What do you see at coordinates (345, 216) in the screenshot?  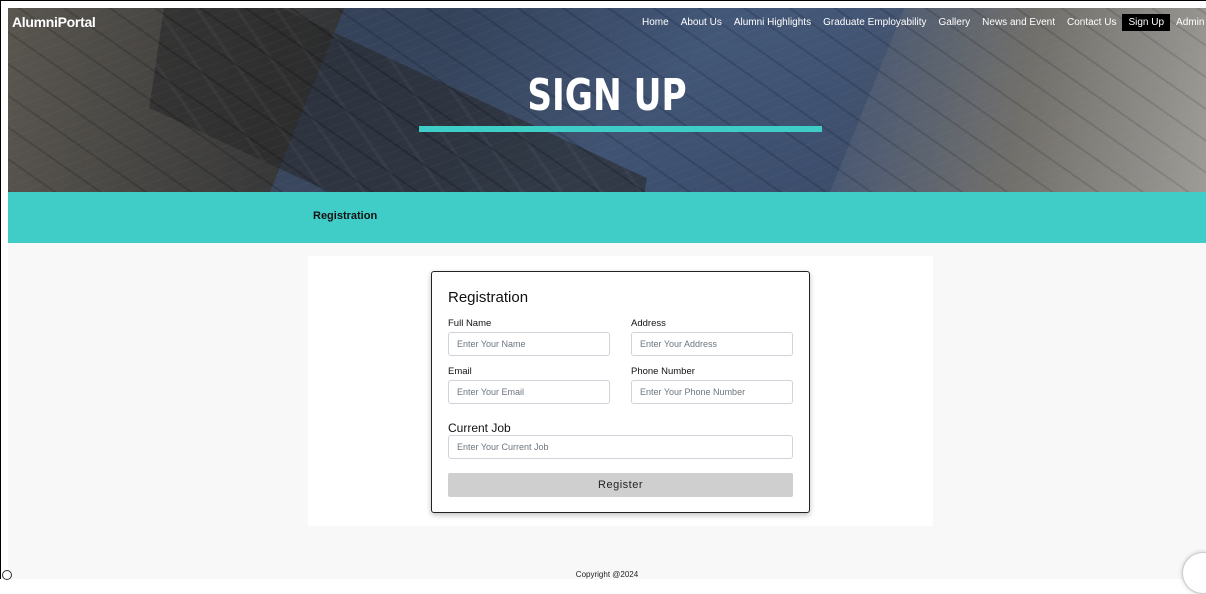 I see `section-band-title: Registration` at bounding box center [345, 216].